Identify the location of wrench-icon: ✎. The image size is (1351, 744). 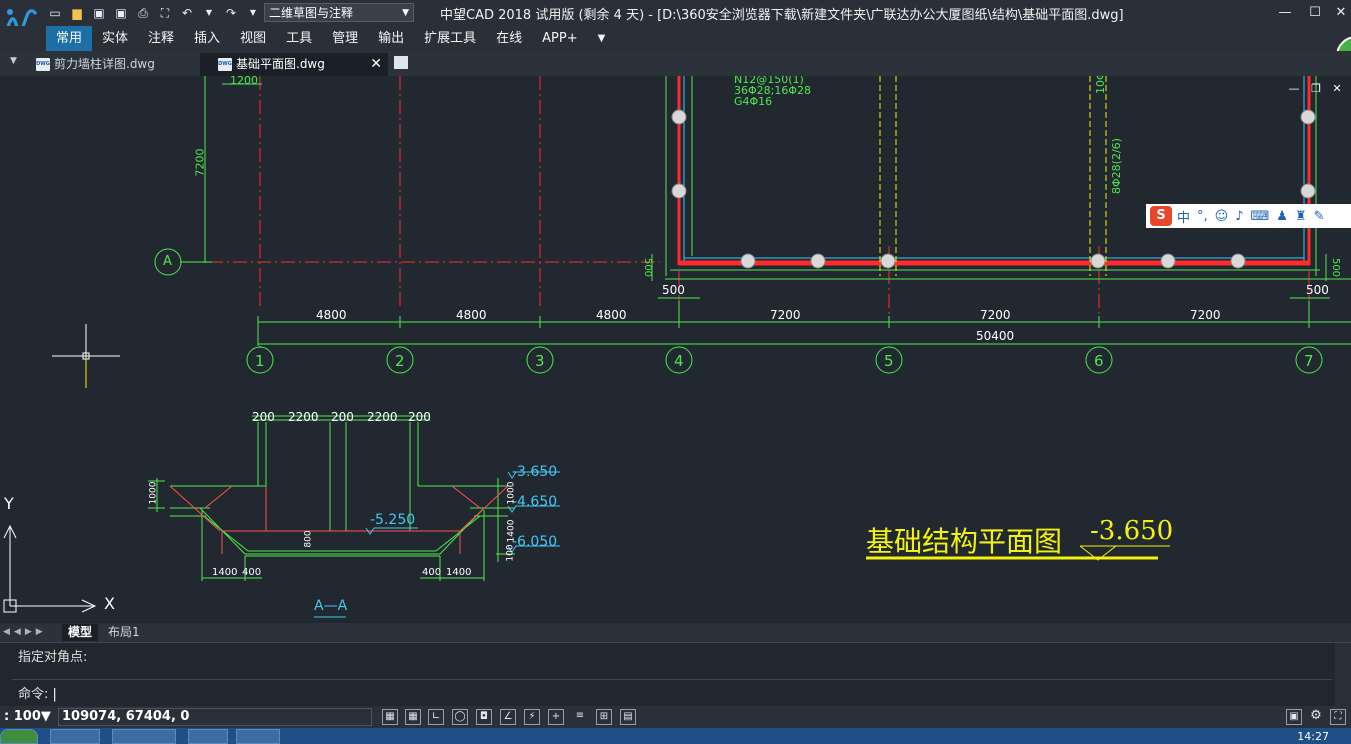
(1319, 216).